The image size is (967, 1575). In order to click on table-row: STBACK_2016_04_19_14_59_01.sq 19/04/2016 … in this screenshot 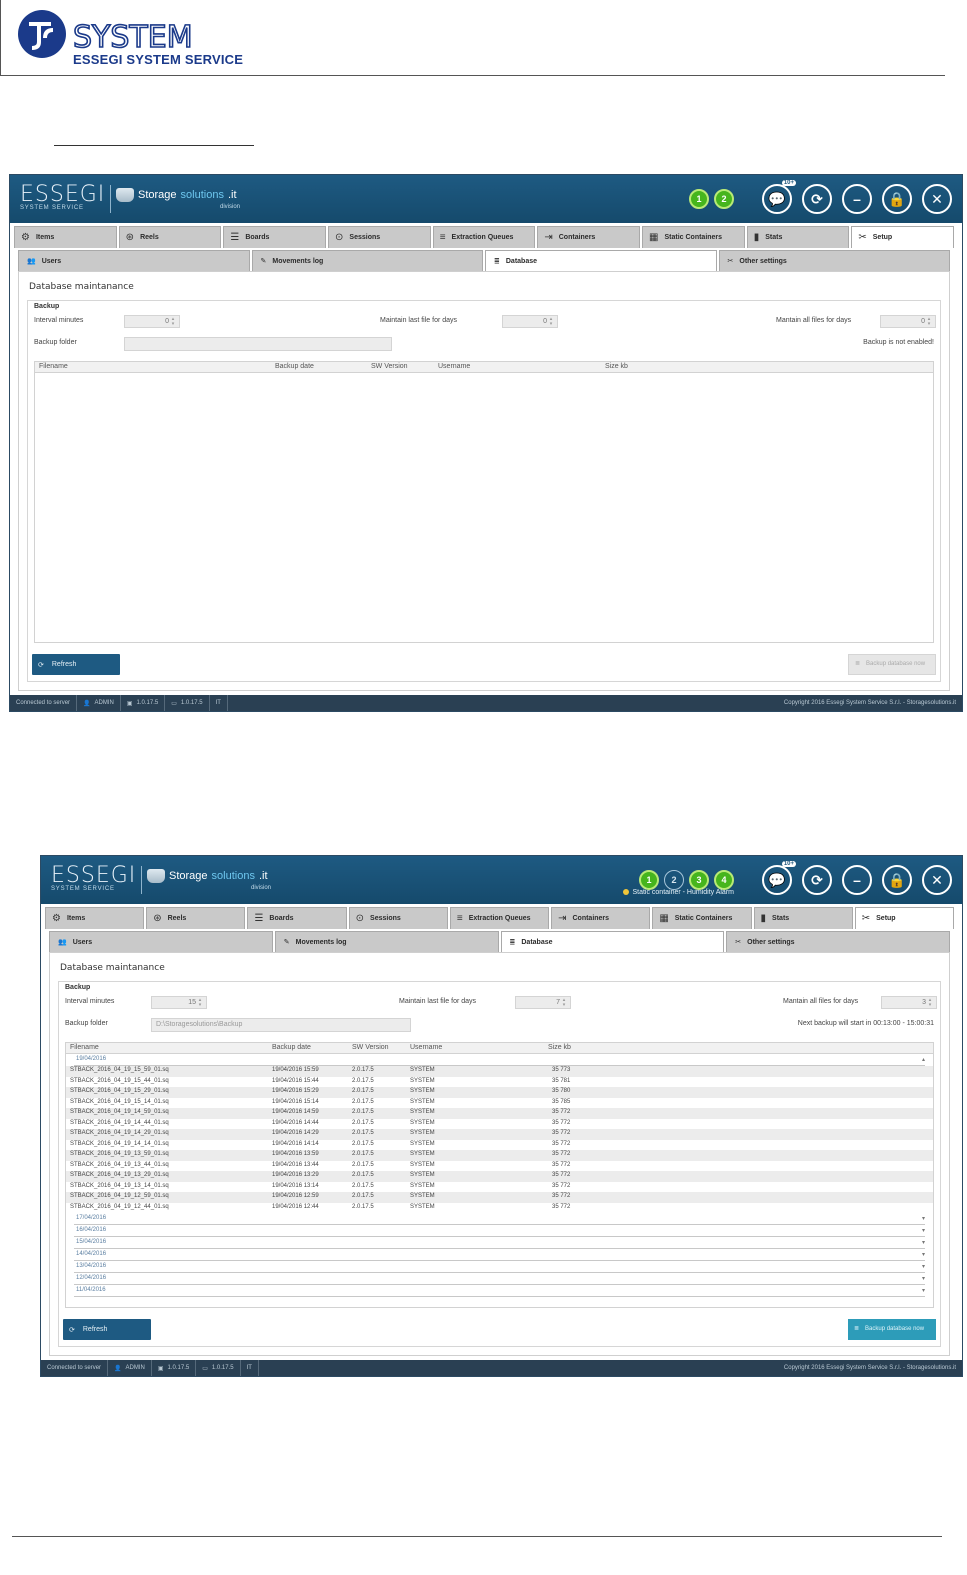, I will do `click(499, 1113)`.